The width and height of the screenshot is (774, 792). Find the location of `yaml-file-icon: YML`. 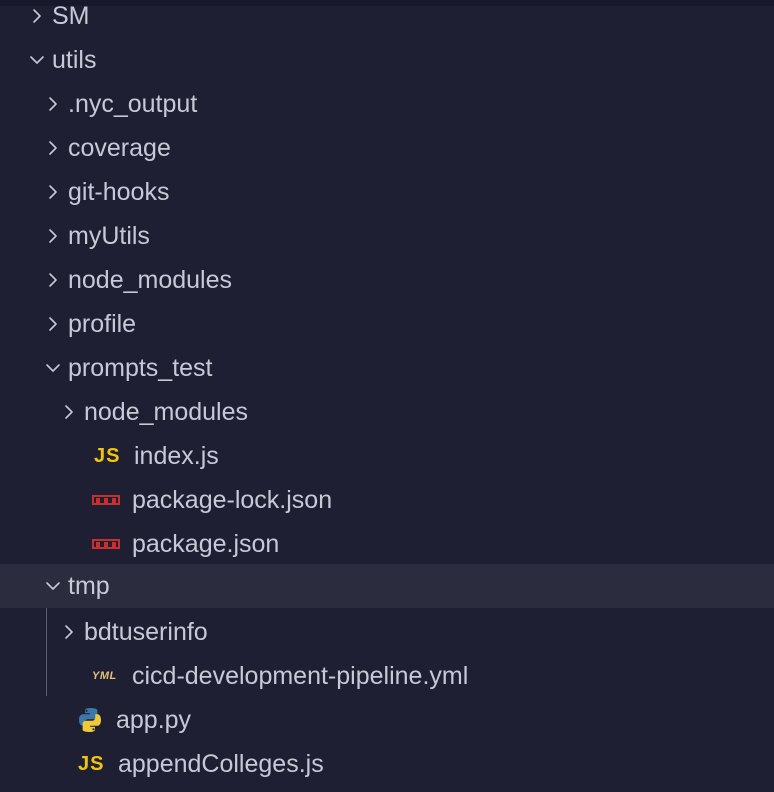

yaml-file-icon: YML is located at coordinates (104, 676).